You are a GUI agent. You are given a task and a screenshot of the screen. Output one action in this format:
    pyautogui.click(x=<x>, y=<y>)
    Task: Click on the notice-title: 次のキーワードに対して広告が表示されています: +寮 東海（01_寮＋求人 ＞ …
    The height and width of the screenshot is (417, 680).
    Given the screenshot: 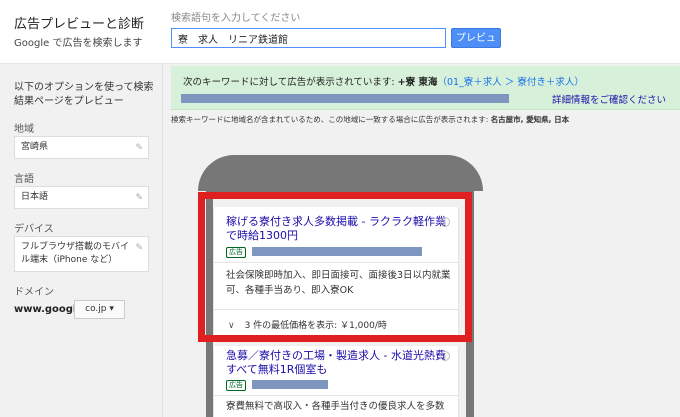 What is the action you would take?
    pyautogui.click(x=383, y=81)
    